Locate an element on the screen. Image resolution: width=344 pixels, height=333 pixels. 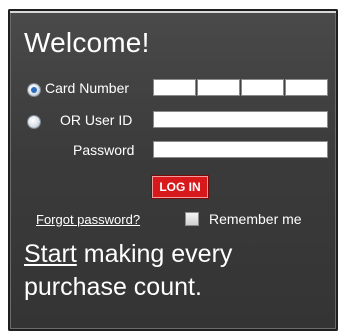
start-link: Start is located at coordinates (50, 254).